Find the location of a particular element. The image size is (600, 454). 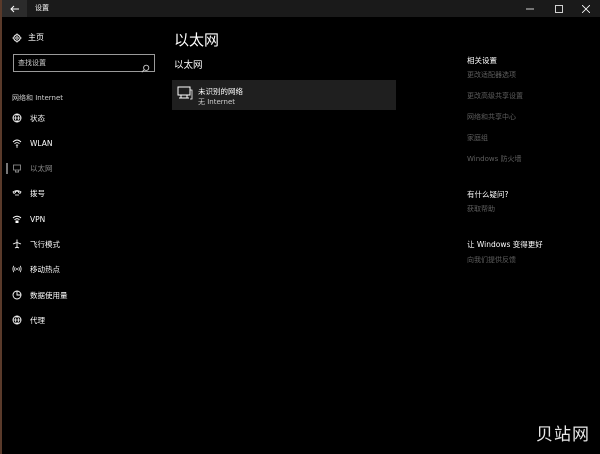

nav-item-dialup: 拨号 is located at coordinates (28, 193).